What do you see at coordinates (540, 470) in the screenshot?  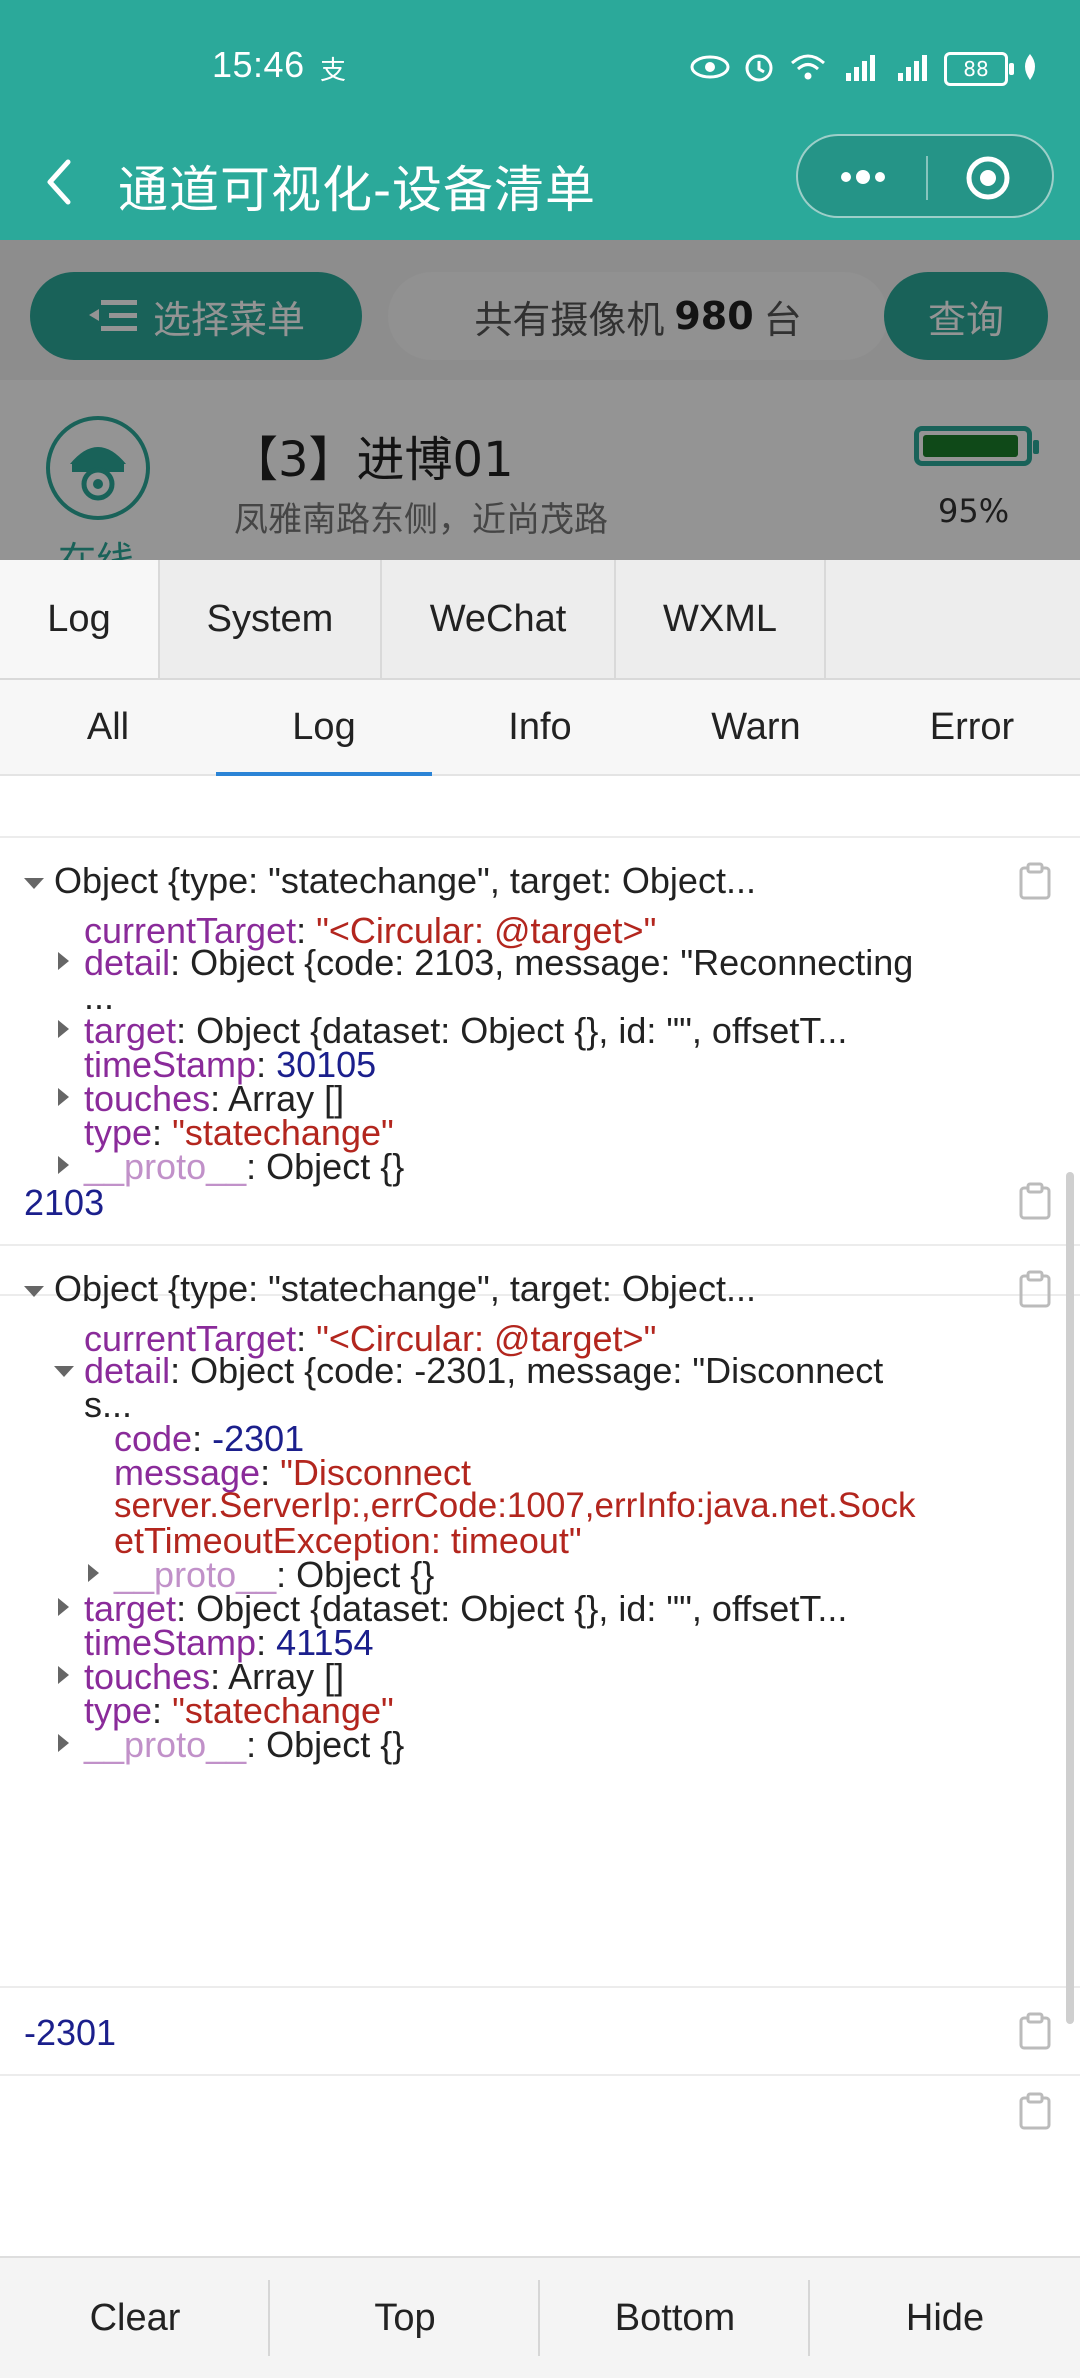 I see `device-card: 【3】进博01 凤雅南路东侧，近尚茂路 在线 95%` at bounding box center [540, 470].